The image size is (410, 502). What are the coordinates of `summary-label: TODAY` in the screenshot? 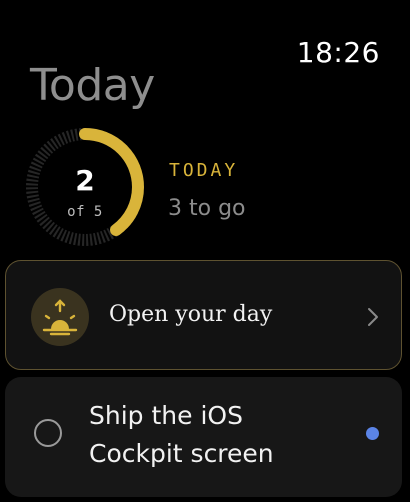 It's located at (204, 170).